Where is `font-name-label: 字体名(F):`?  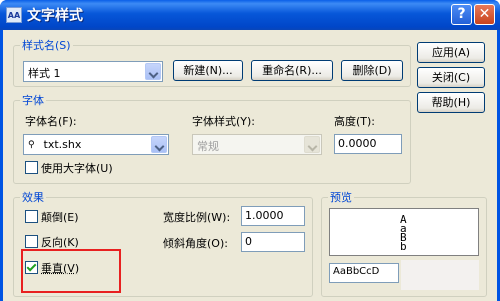
font-name-label: 字体名(F): is located at coordinates (51, 121).